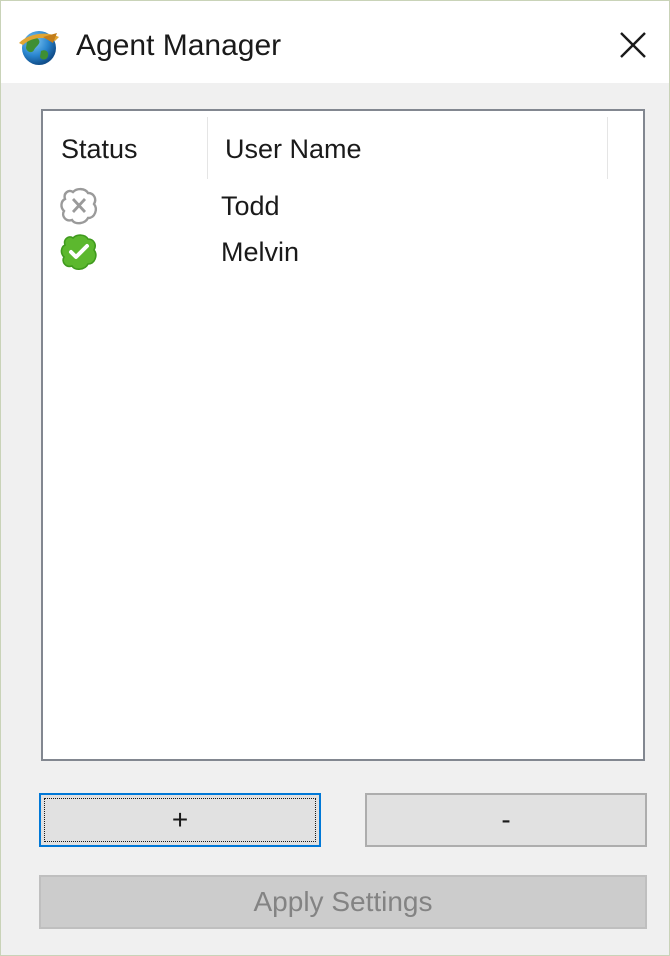 The image size is (670, 956). What do you see at coordinates (343, 206) in the screenshot?
I see `list-item: Todd` at bounding box center [343, 206].